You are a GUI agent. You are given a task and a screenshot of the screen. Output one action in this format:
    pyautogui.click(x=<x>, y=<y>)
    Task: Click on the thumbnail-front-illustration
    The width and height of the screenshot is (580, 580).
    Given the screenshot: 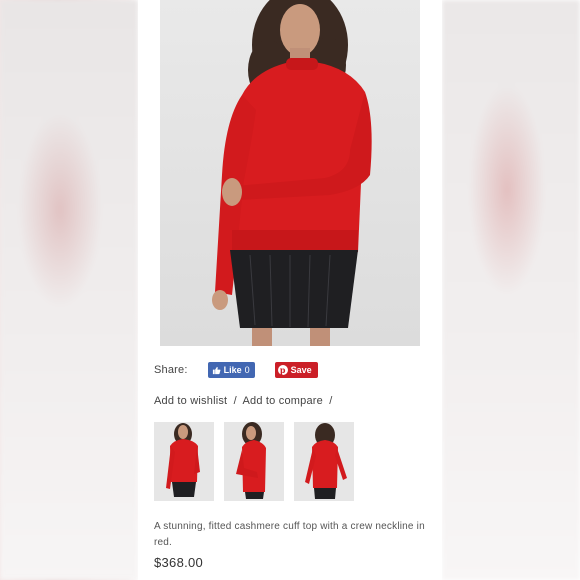 What is the action you would take?
    pyautogui.click(x=184, y=461)
    